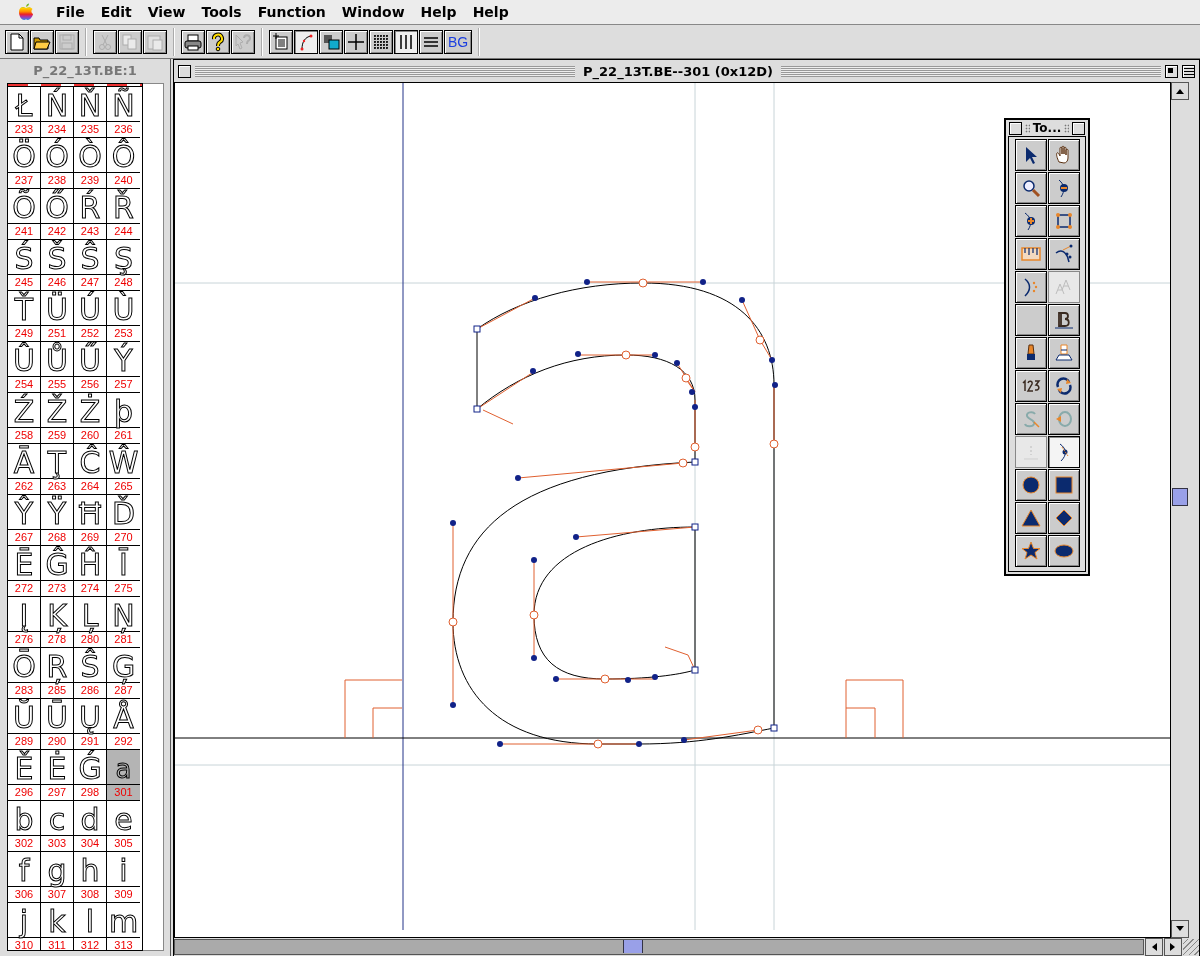  Describe the element at coordinates (166, 12) in the screenshot. I see `menu-item: View` at that location.